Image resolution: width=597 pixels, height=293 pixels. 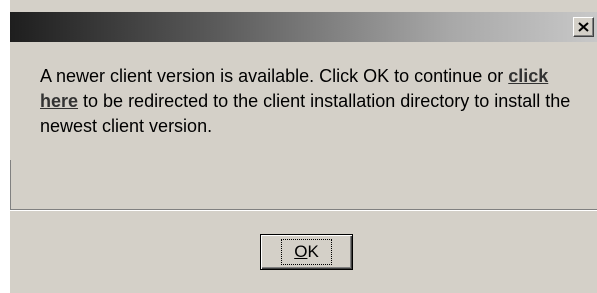 I want to click on ok-button-focus: OK, so click(x=306, y=252).